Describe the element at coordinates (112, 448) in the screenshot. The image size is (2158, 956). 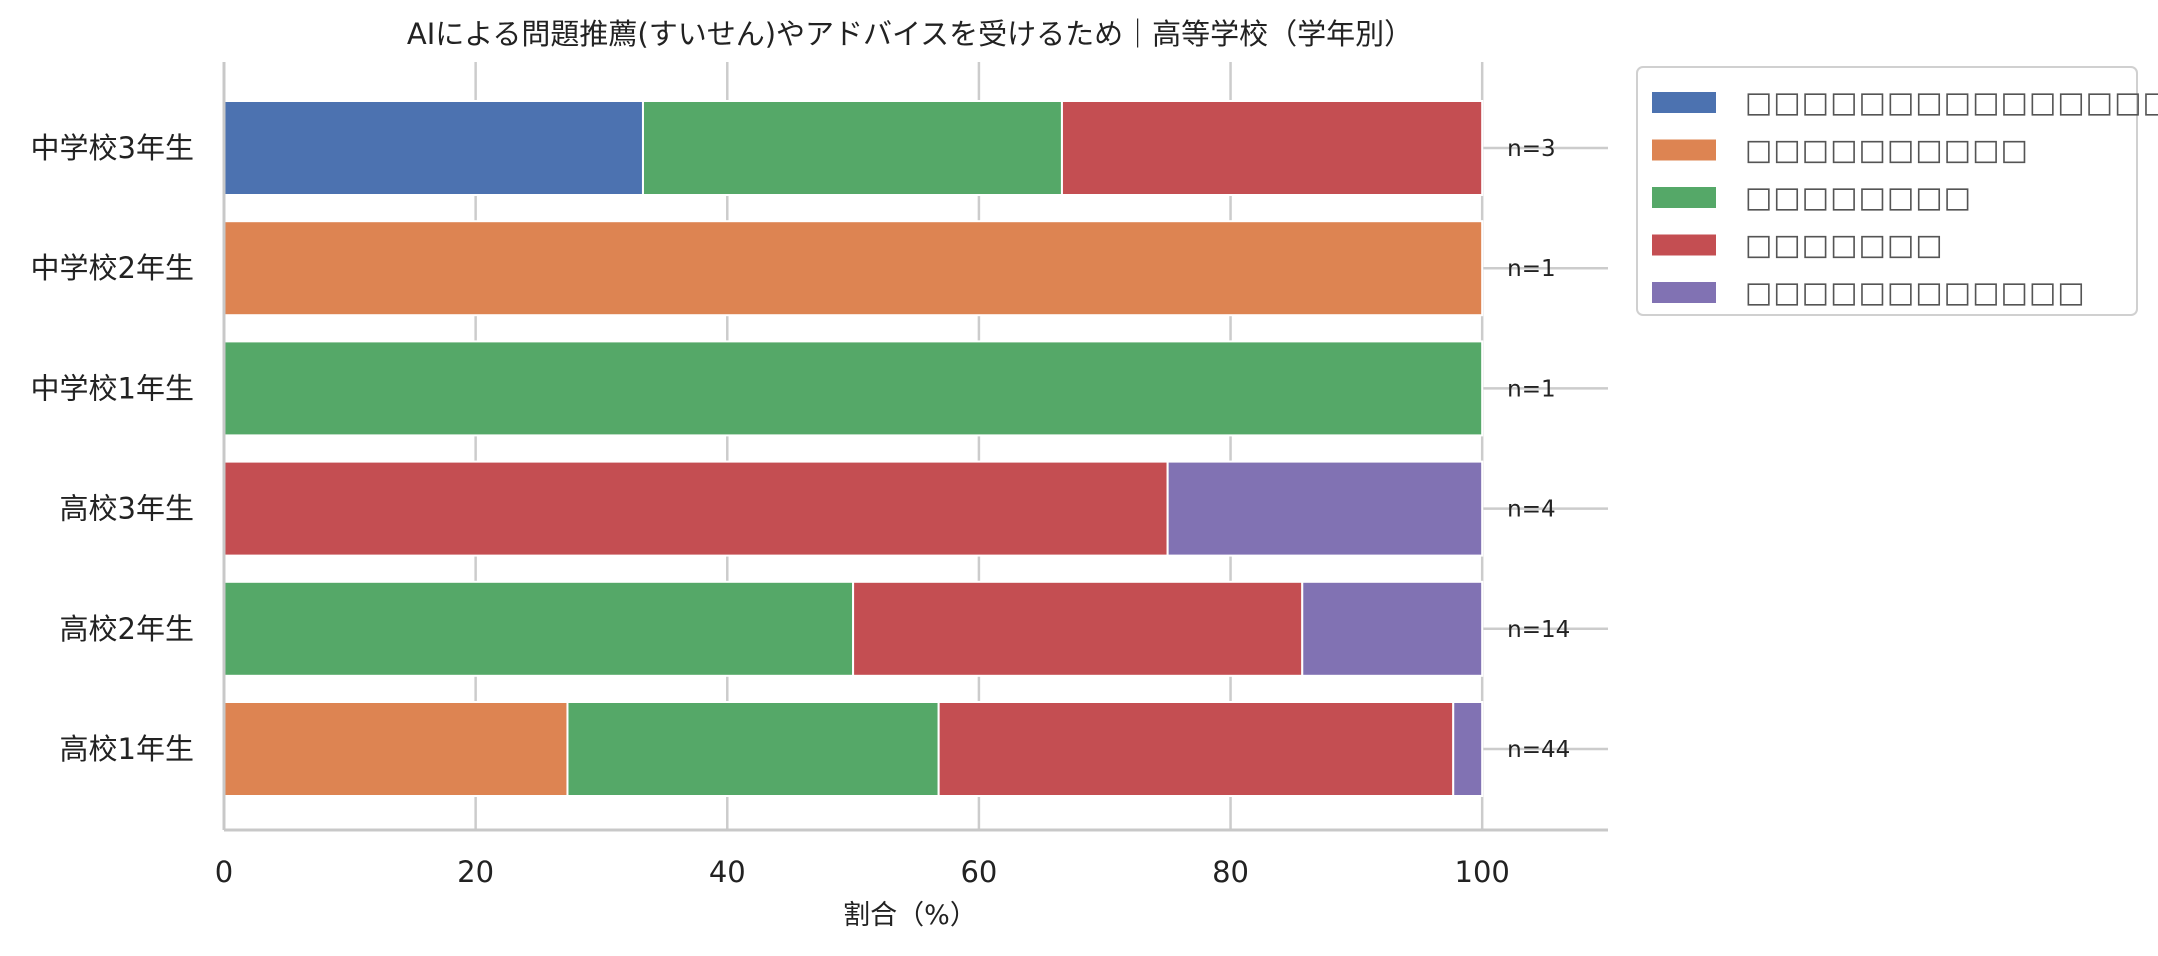
I see `category-labels: 中学校3年生中学校2年生中学校1年生高校3年生高校2年生高校1年生` at that location.